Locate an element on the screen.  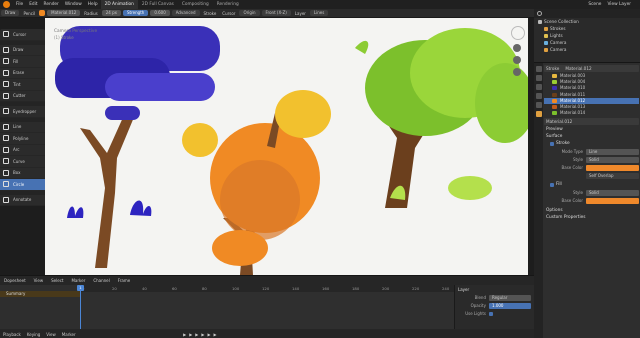
fill-checkbox is located at coordinates (552, 184).